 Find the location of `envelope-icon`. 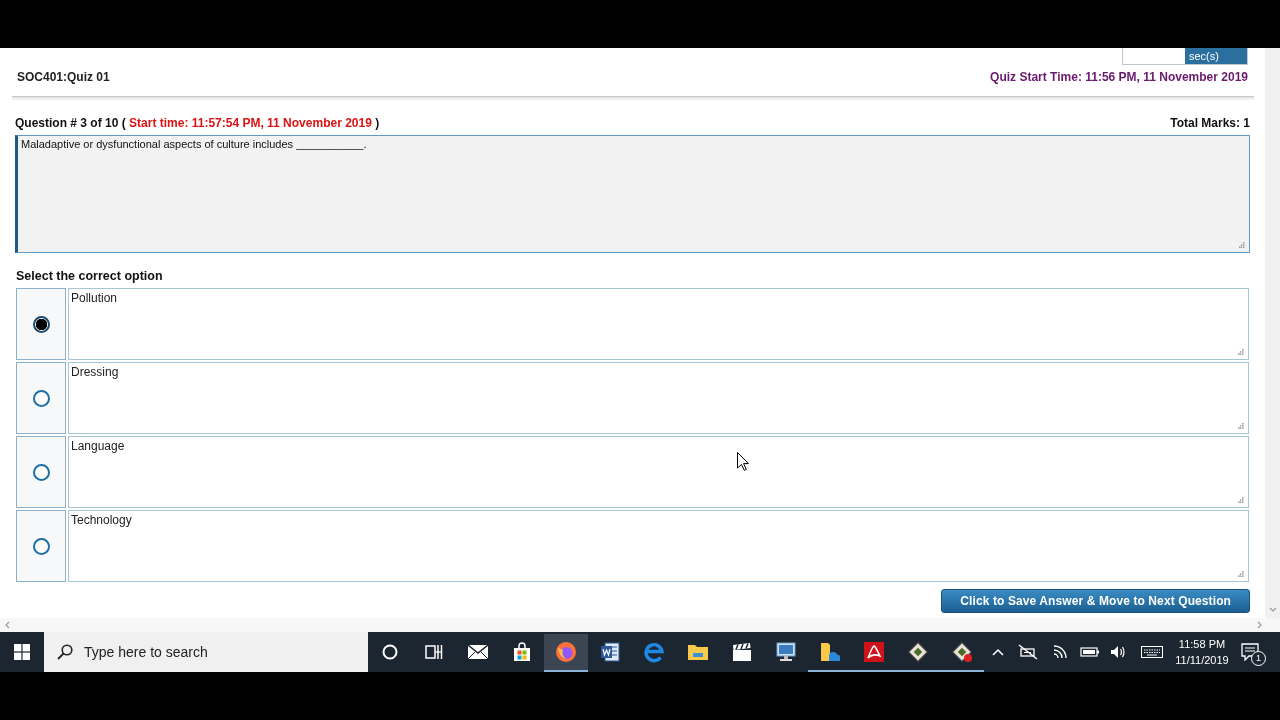

envelope-icon is located at coordinates (478, 652).